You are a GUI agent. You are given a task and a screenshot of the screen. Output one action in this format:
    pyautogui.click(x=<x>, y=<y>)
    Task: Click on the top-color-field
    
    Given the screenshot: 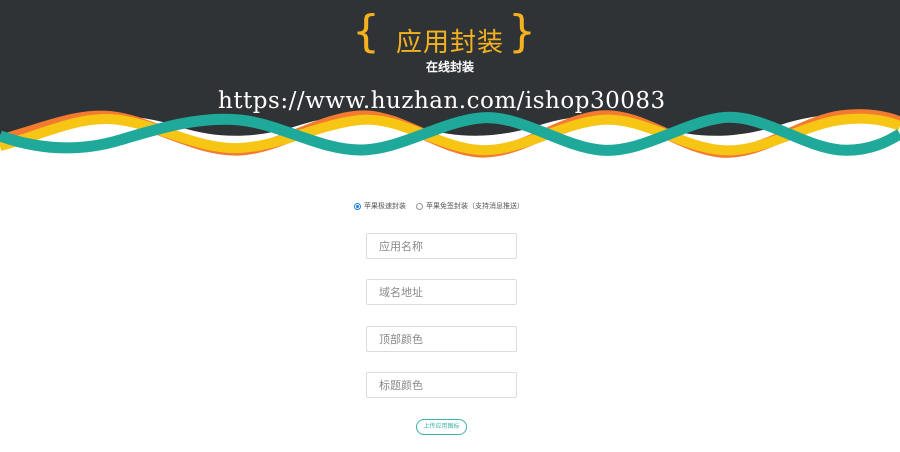 What is the action you would take?
    pyautogui.click(x=441, y=339)
    